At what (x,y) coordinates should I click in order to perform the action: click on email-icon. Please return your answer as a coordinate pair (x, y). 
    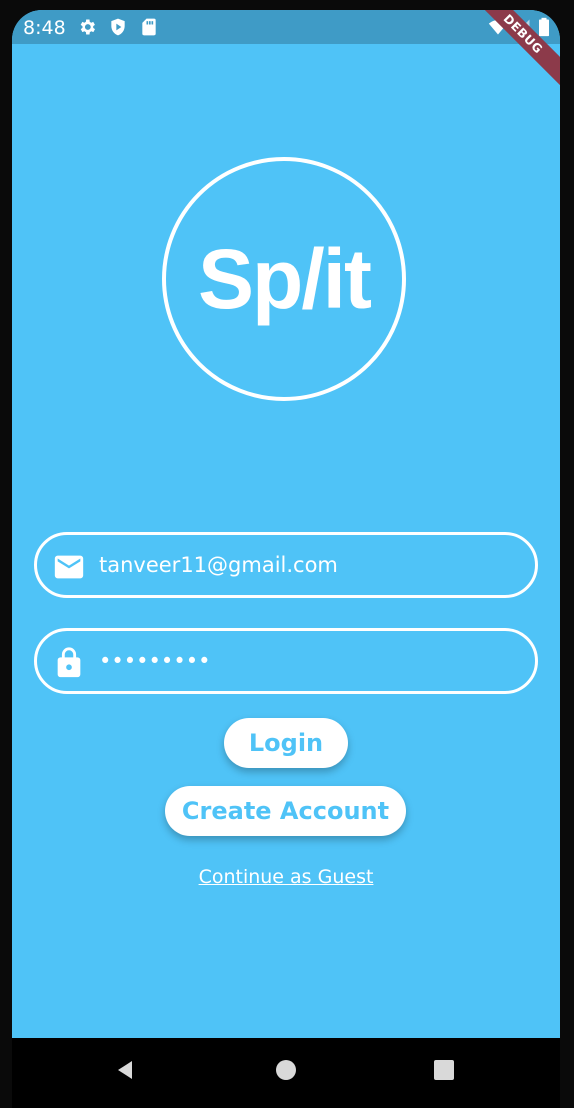
    Looking at the image, I should click on (69, 567).